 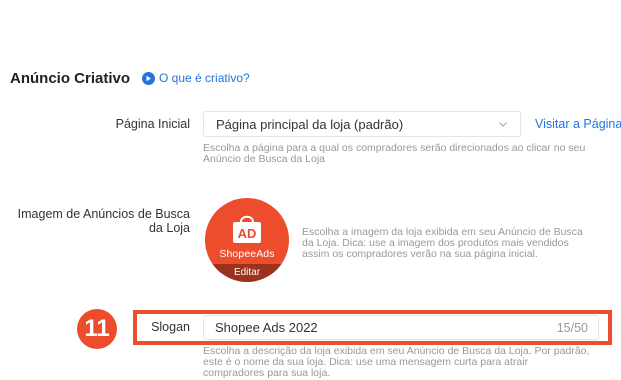 I want to click on shopping-bag-icon: AD, so click(x=247, y=229).